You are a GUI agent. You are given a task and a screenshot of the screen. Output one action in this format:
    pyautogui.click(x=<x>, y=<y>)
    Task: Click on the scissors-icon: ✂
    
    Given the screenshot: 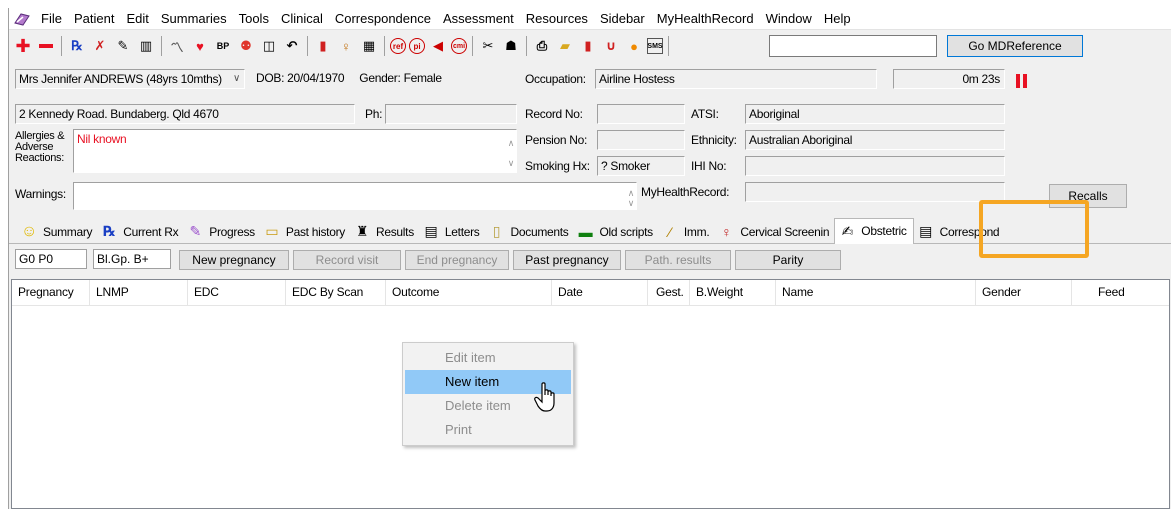 What is the action you would take?
    pyautogui.click(x=488, y=46)
    